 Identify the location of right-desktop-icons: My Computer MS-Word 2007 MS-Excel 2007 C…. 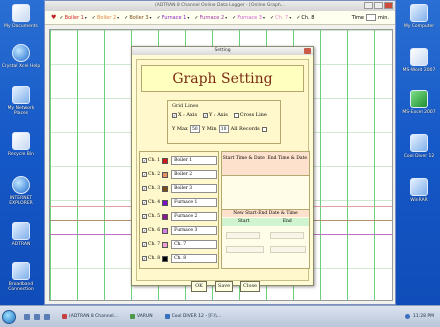
(419, 152).